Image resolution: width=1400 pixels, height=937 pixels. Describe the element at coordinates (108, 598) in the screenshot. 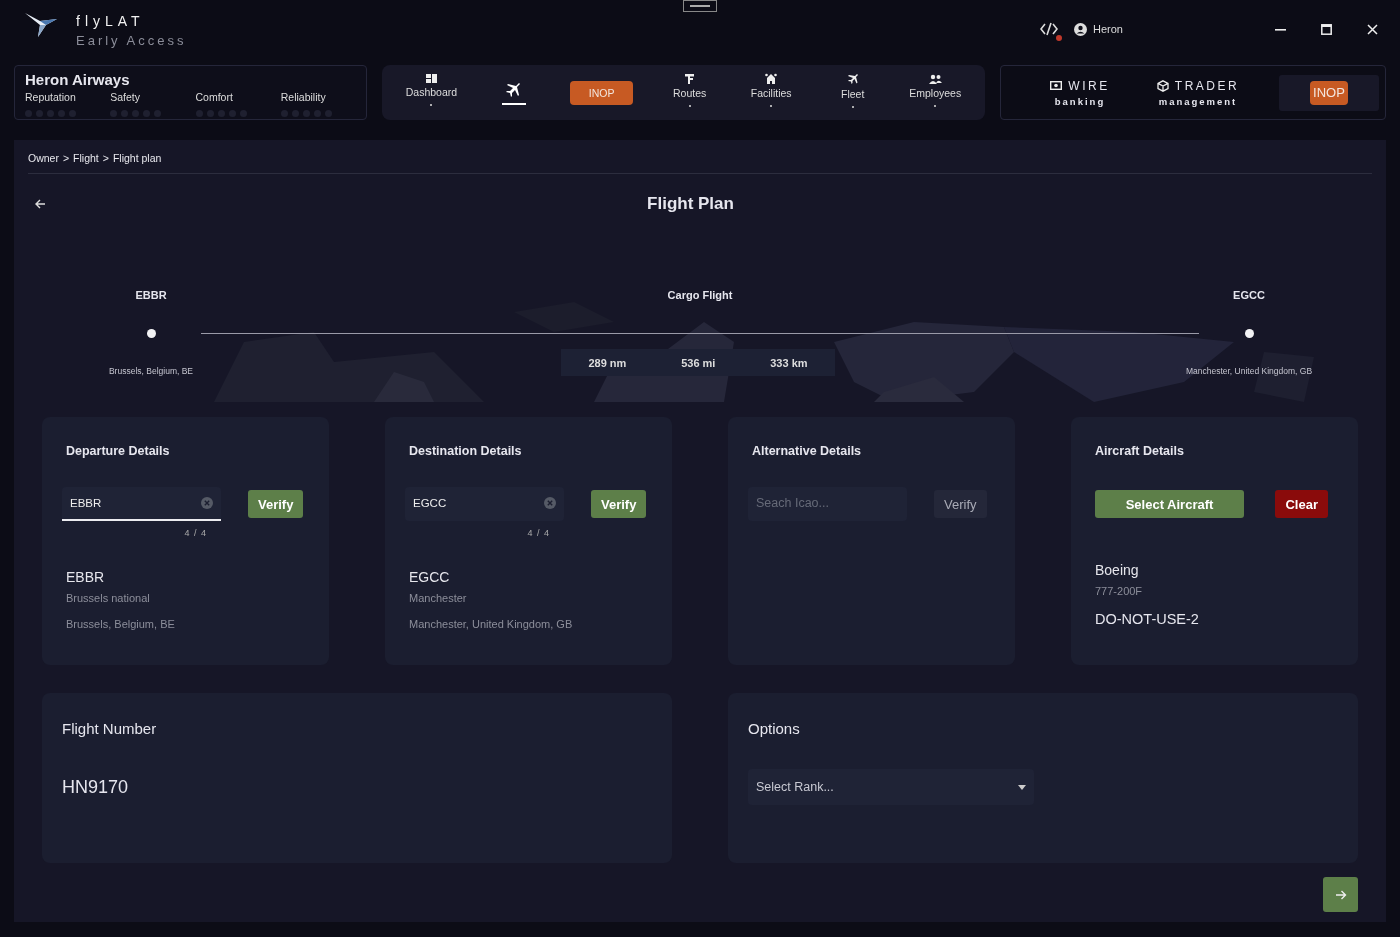

I see `airport-name: Brussels national` at that location.